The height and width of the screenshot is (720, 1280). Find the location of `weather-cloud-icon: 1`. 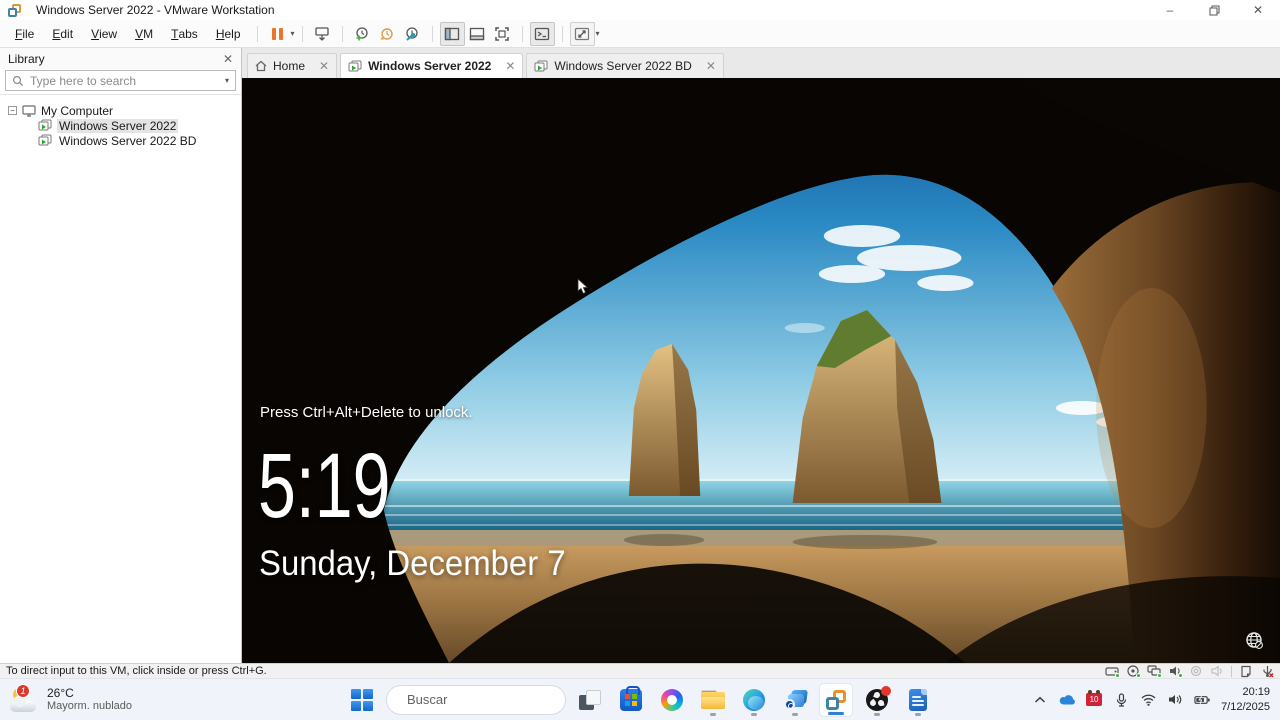

weather-cloud-icon: 1 is located at coordinates (25, 698).